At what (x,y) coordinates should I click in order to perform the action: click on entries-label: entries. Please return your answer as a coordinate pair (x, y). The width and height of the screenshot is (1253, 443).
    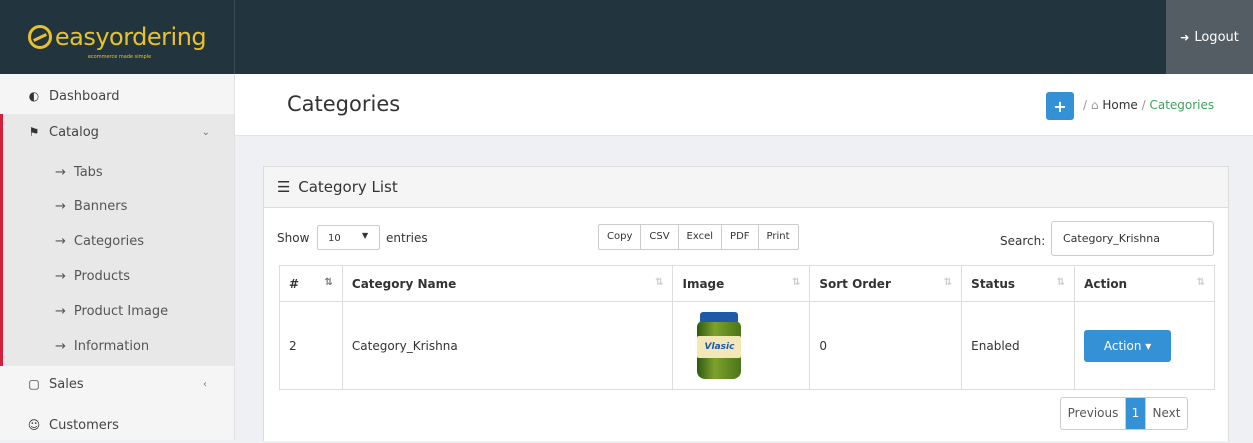
    Looking at the image, I should click on (407, 238).